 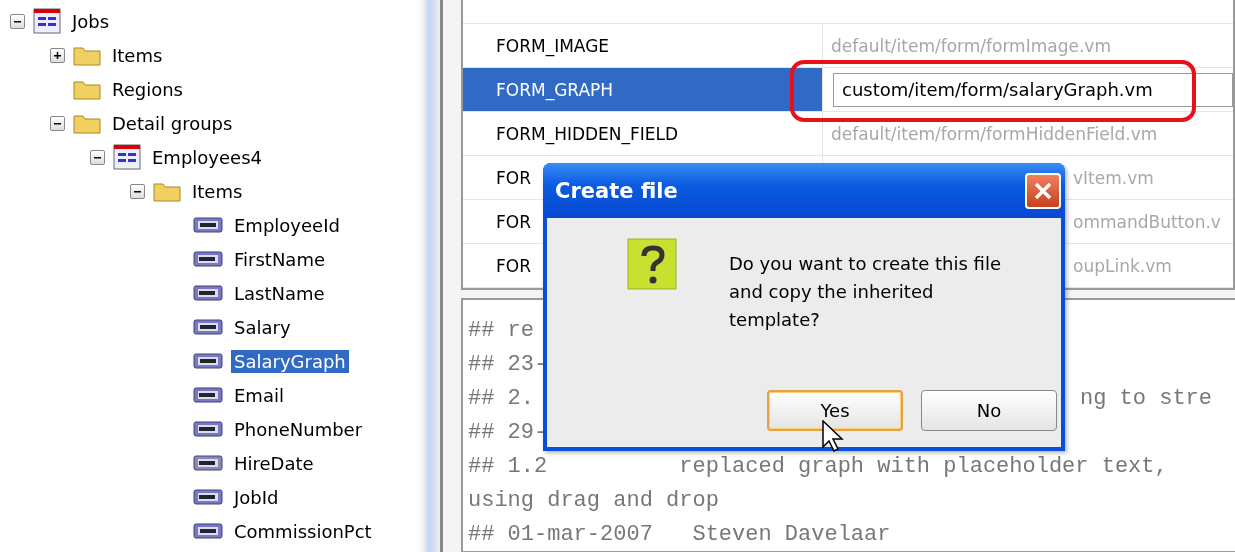 I want to click on template-path: vItem.vm, so click(x=1113, y=177).